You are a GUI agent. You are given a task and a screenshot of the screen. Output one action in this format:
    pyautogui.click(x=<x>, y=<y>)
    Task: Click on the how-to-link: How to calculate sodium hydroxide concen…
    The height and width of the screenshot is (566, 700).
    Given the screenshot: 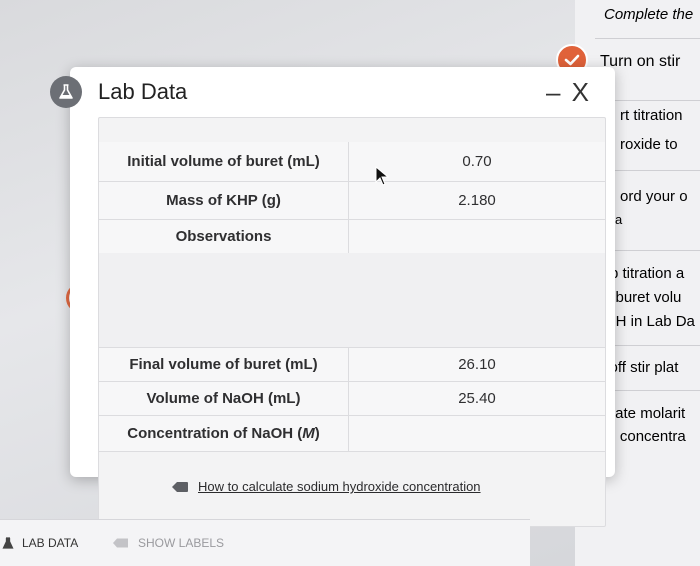 What is the action you would take?
    pyautogui.click(x=325, y=486)
    